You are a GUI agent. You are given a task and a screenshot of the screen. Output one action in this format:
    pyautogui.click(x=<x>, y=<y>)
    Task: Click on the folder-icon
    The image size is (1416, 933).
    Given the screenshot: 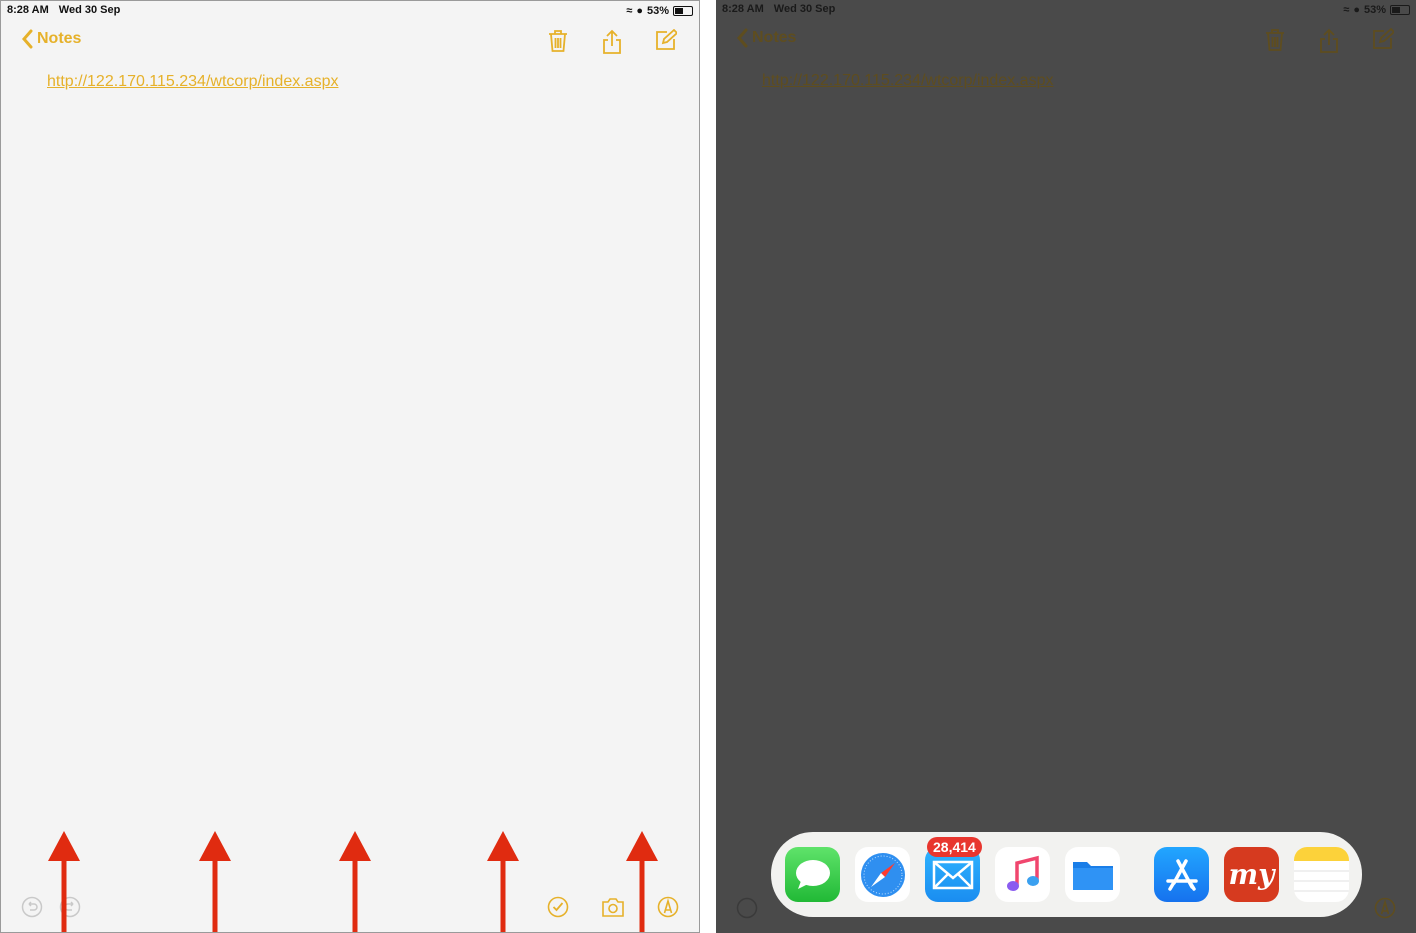 What is the action you would take?
    pyautogui.click(x=1092, y=875)
    